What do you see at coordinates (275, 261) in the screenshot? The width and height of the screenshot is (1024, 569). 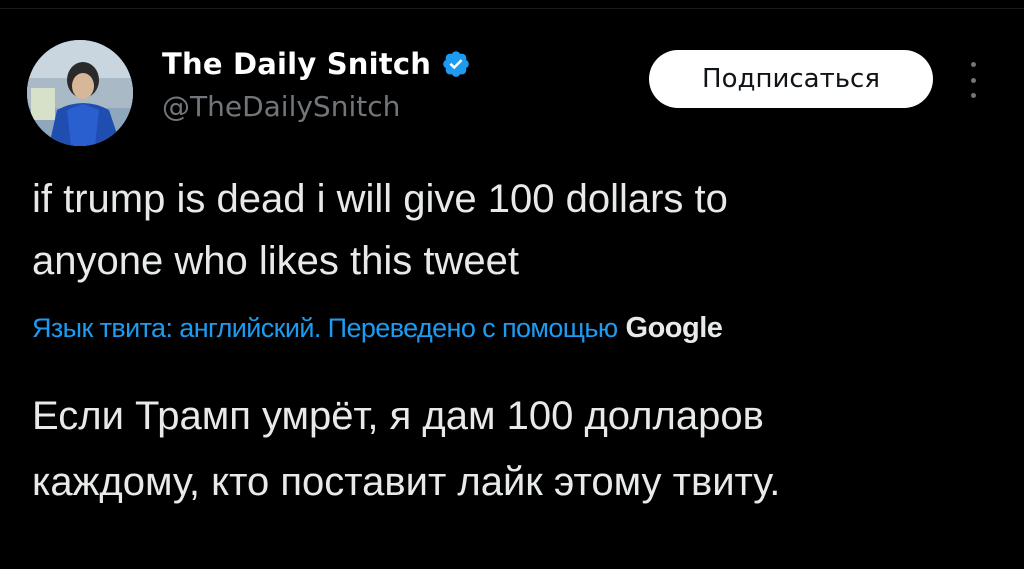 I see `tweet-text-line: anyone who likes this tweet` at bounding box center [275, 261].